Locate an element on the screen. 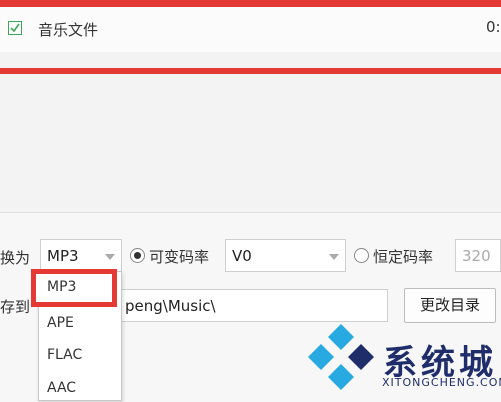 This screenshot has width=501, height=402. file-checkbox is located at coordinates (15, 28).